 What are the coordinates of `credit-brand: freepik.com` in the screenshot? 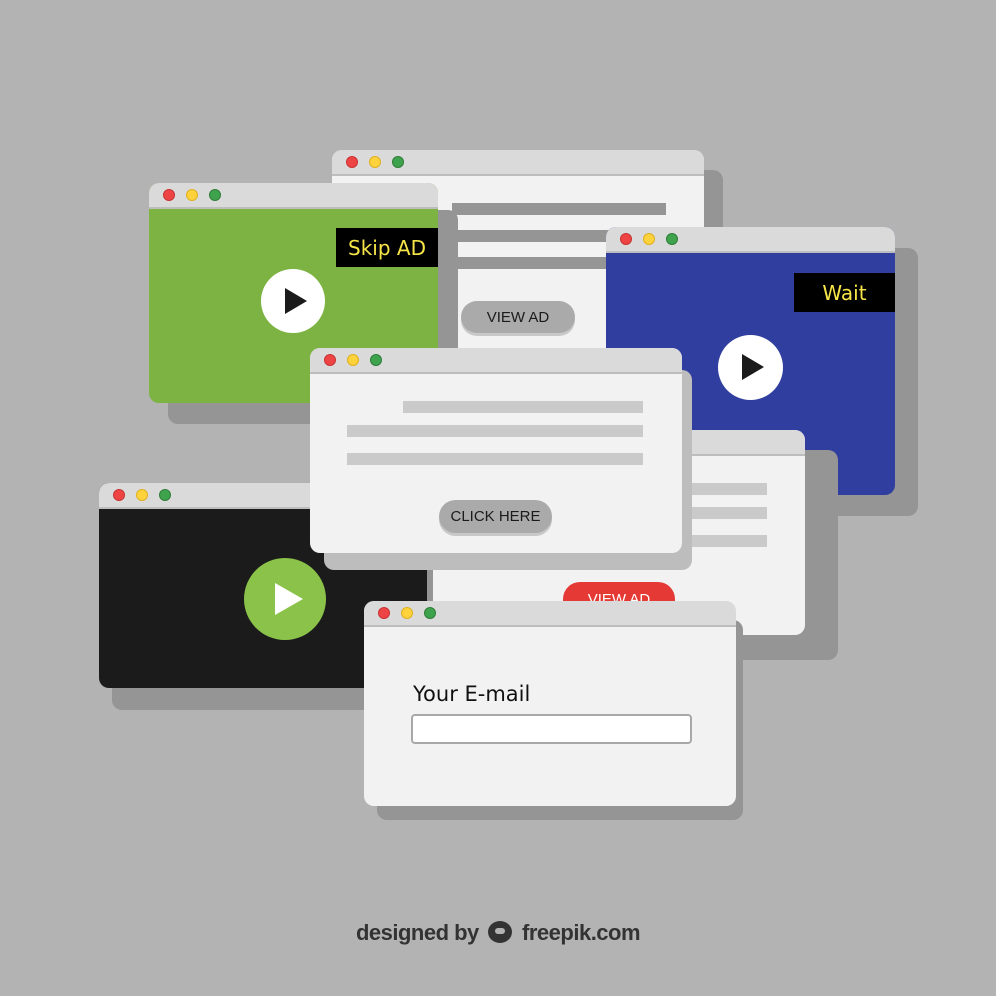 It's located at (581, 932).